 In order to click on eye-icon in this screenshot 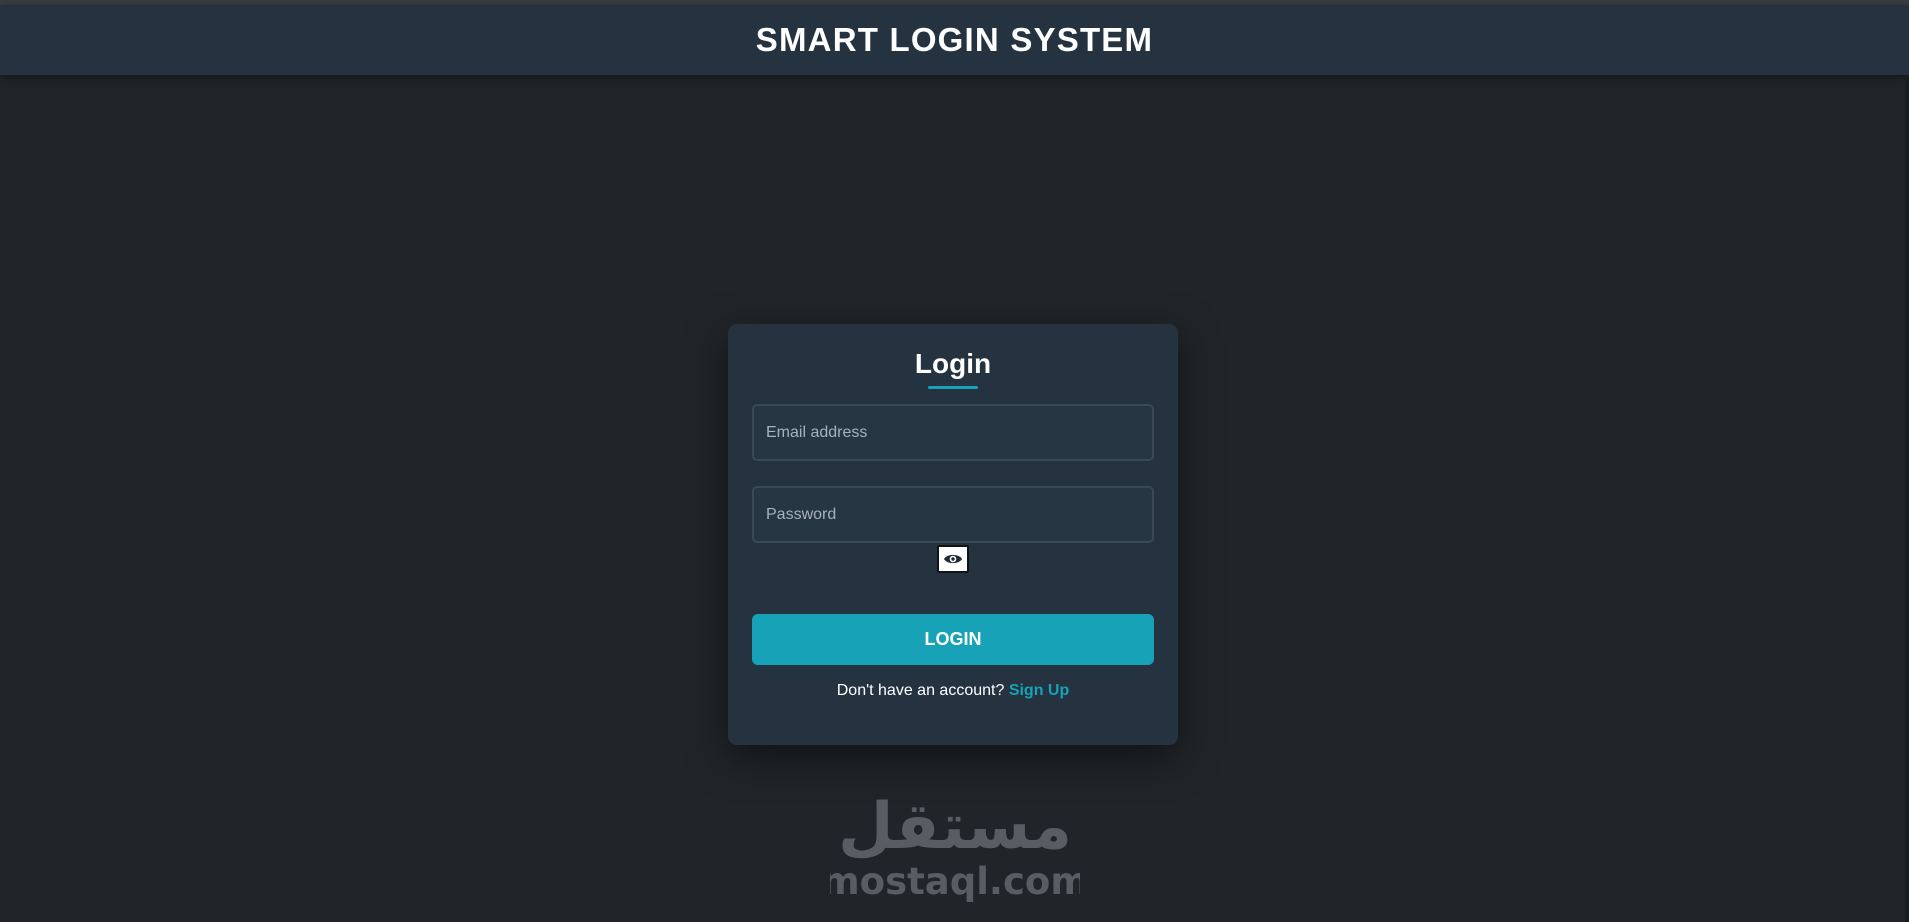, I will do `click(953, 559)`.